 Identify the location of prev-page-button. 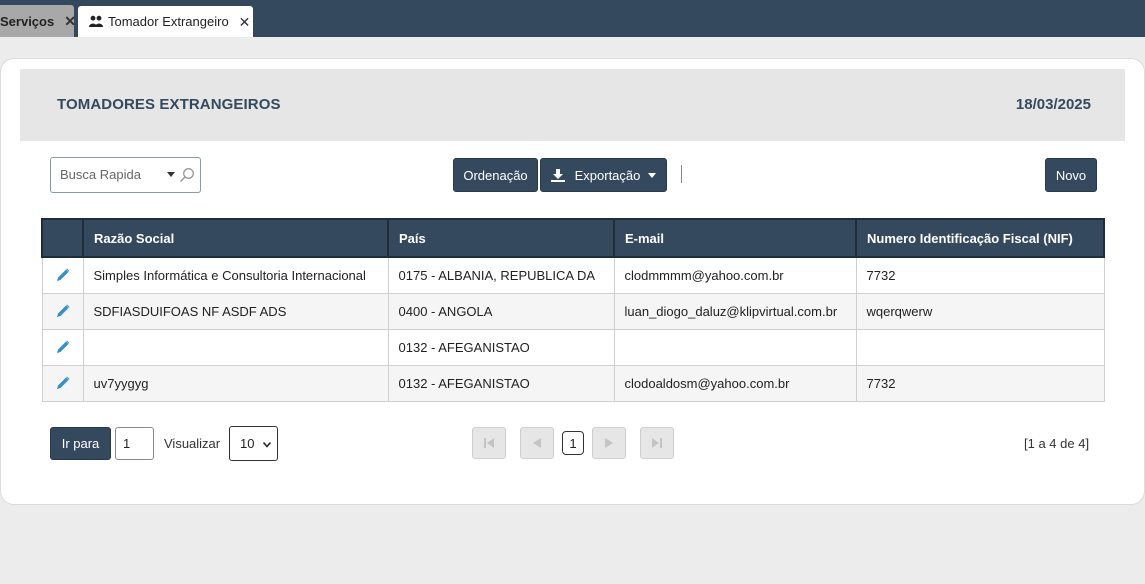
(537, 443).